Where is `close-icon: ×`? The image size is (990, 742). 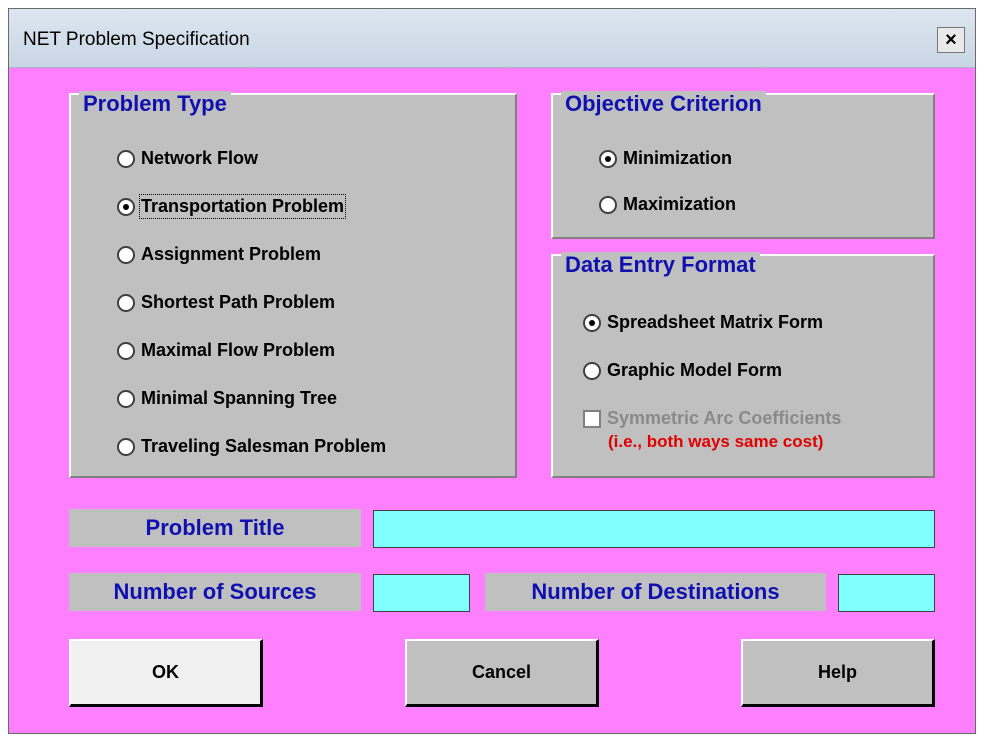
close-icon: × is located at coordinates (951, 39).